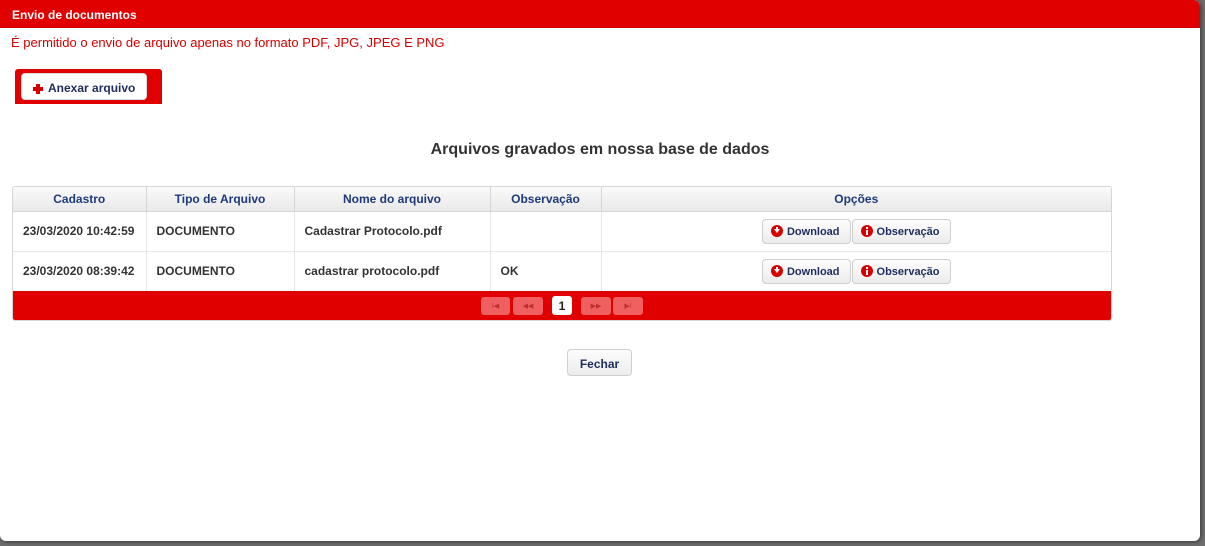 The image size is (1205, 546). Describe the element at coordinates (392, 231) in the screenshot. I see `cell-nome: Cadastrar Protocolo.pdf` at that location.